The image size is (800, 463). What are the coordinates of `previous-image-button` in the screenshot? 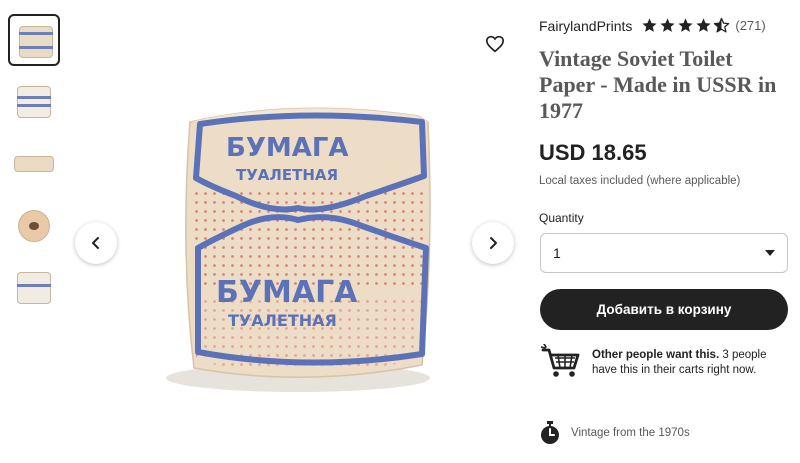 It's located at (96, 243).